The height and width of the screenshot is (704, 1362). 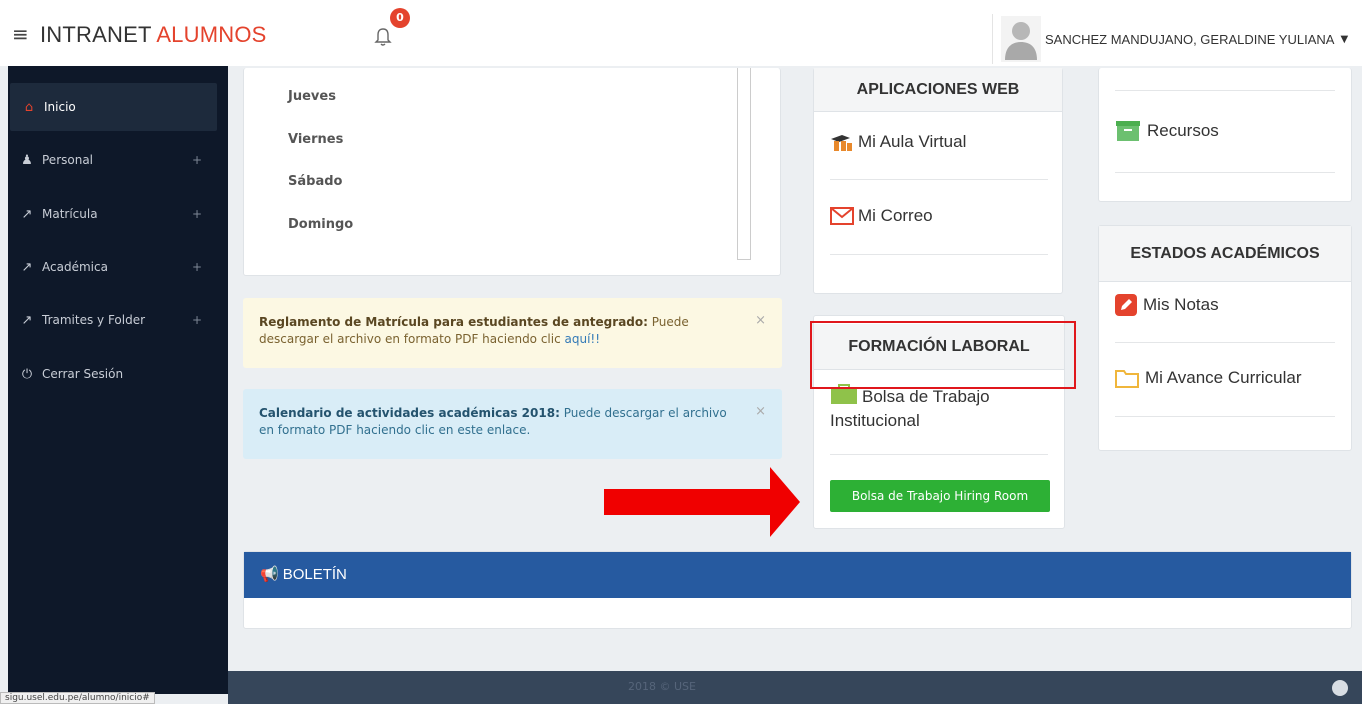 What do you see at coordinates (83, 374) in the screenshot?
I see `sidebar-item-label: Cerrar Sesión` at bounding box center [83, 374].